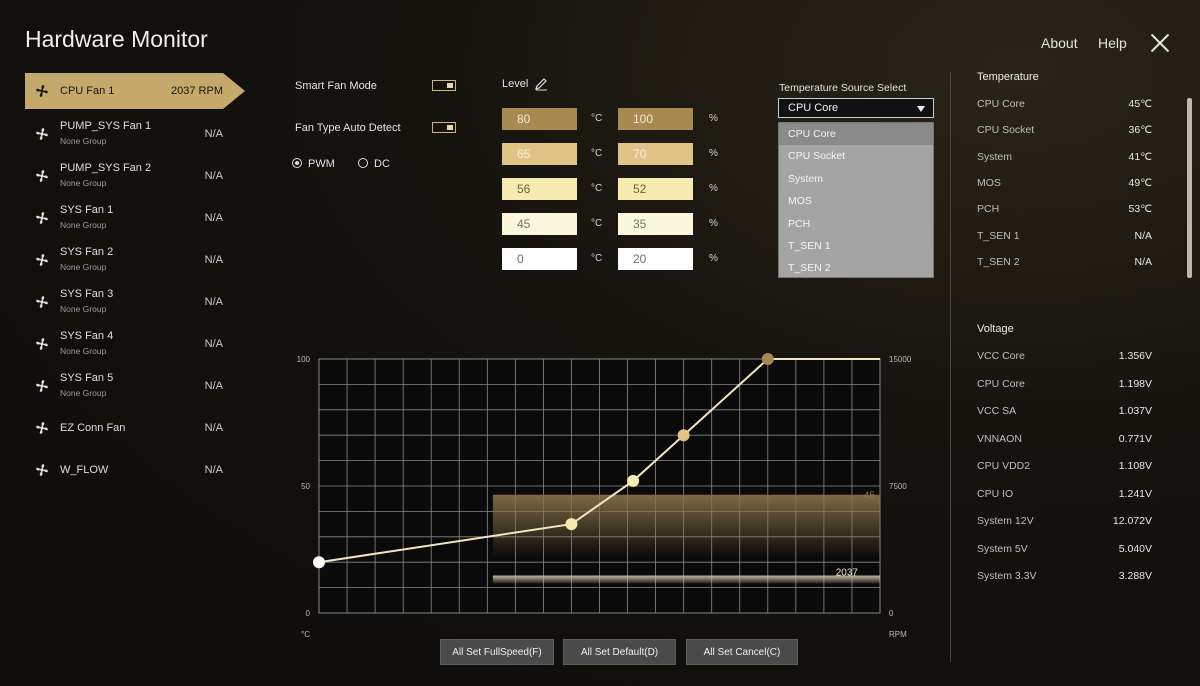  I want to click on temperature-row: CPU Core 45℃, so click(1064, 104).